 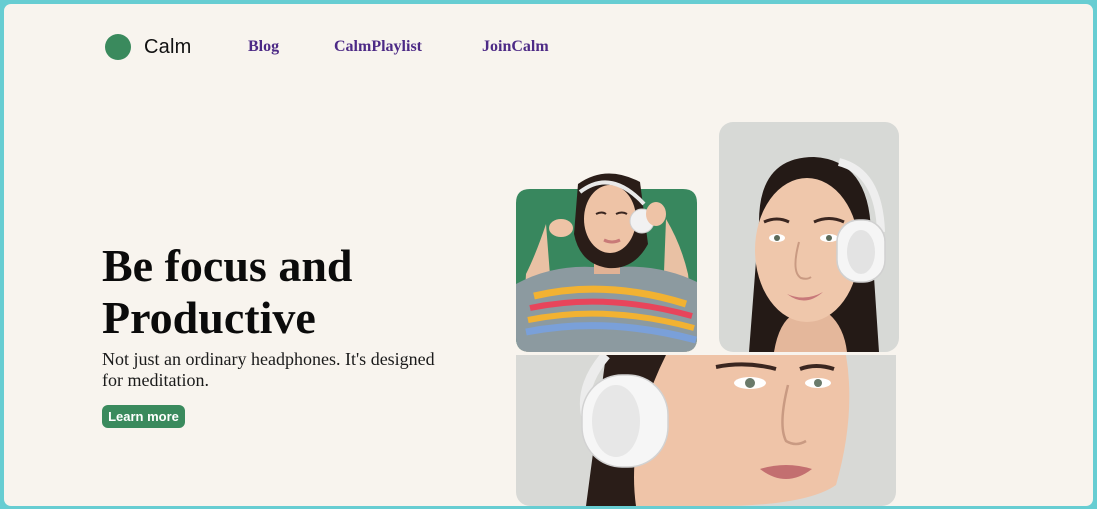 What do you see at coordinates (263, 47) in the screenshot?
I see `nav-link-blog: Blog` at bounding box center [263, 47].